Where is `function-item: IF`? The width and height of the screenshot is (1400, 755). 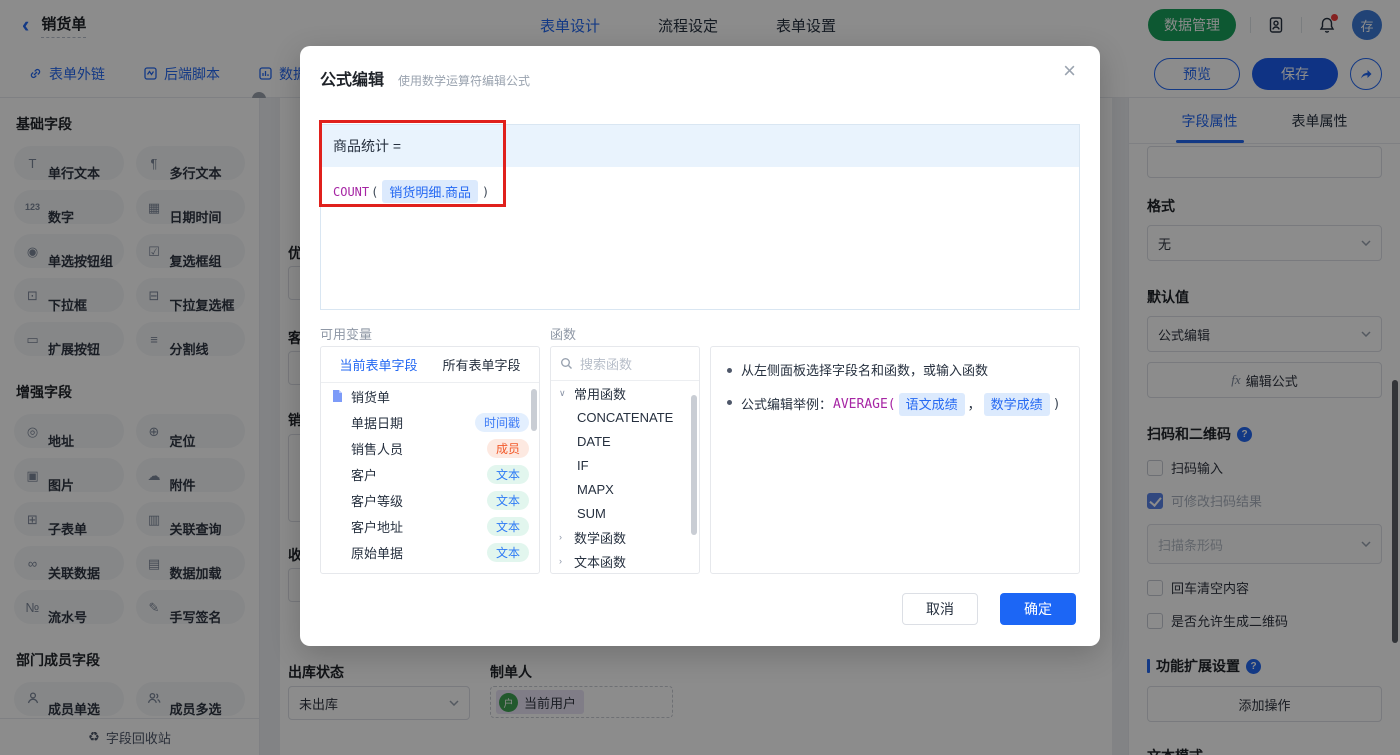 function-item: IF is located at coordinates (625, 465).